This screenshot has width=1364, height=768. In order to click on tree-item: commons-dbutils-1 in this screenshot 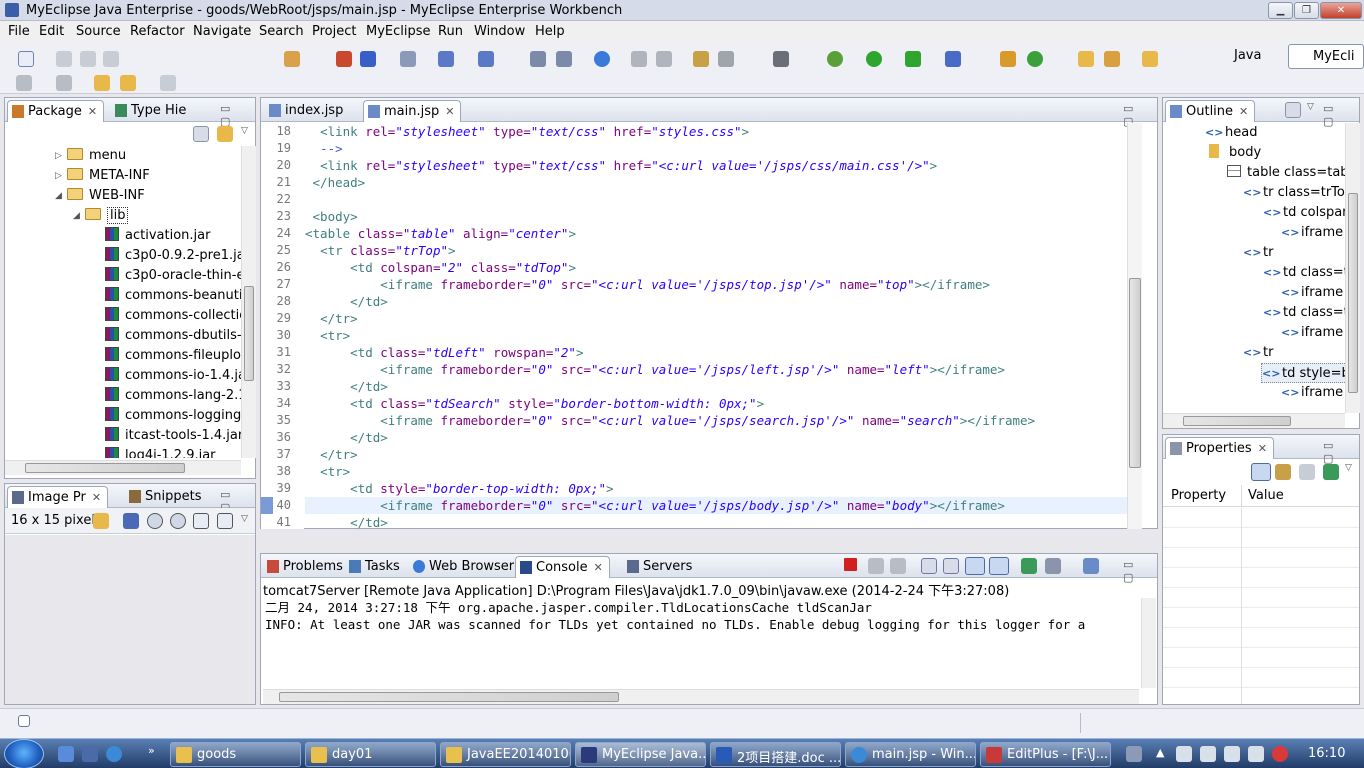, I will do `click(173, 336)`.